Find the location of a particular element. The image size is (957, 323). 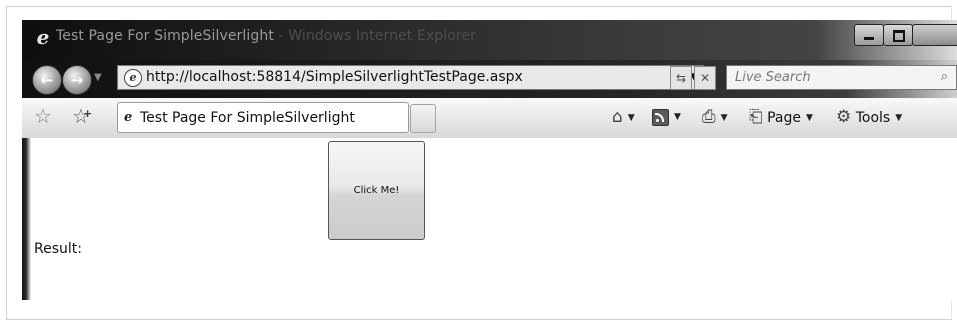

minimize-button is located at coordinates (869, 35).